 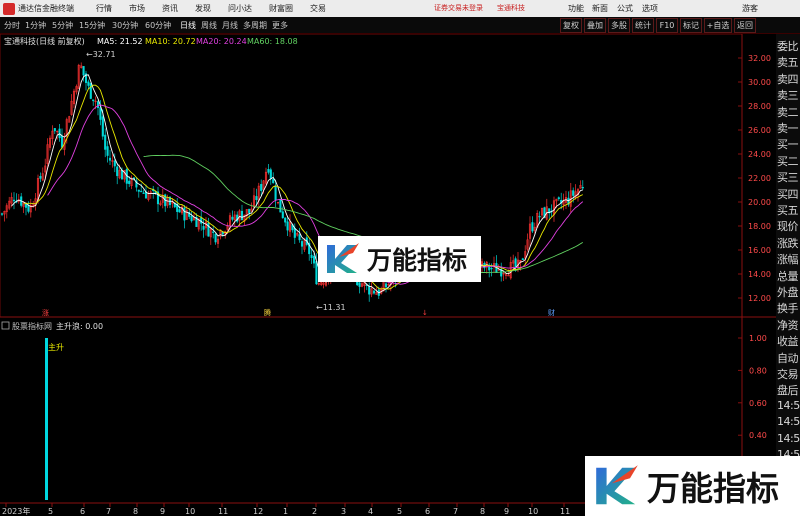 What do you see at coordinates (281, 8) in the screenshot?
I see `menu-item-wealth: 财富圈` at bounding box center [281, 8].